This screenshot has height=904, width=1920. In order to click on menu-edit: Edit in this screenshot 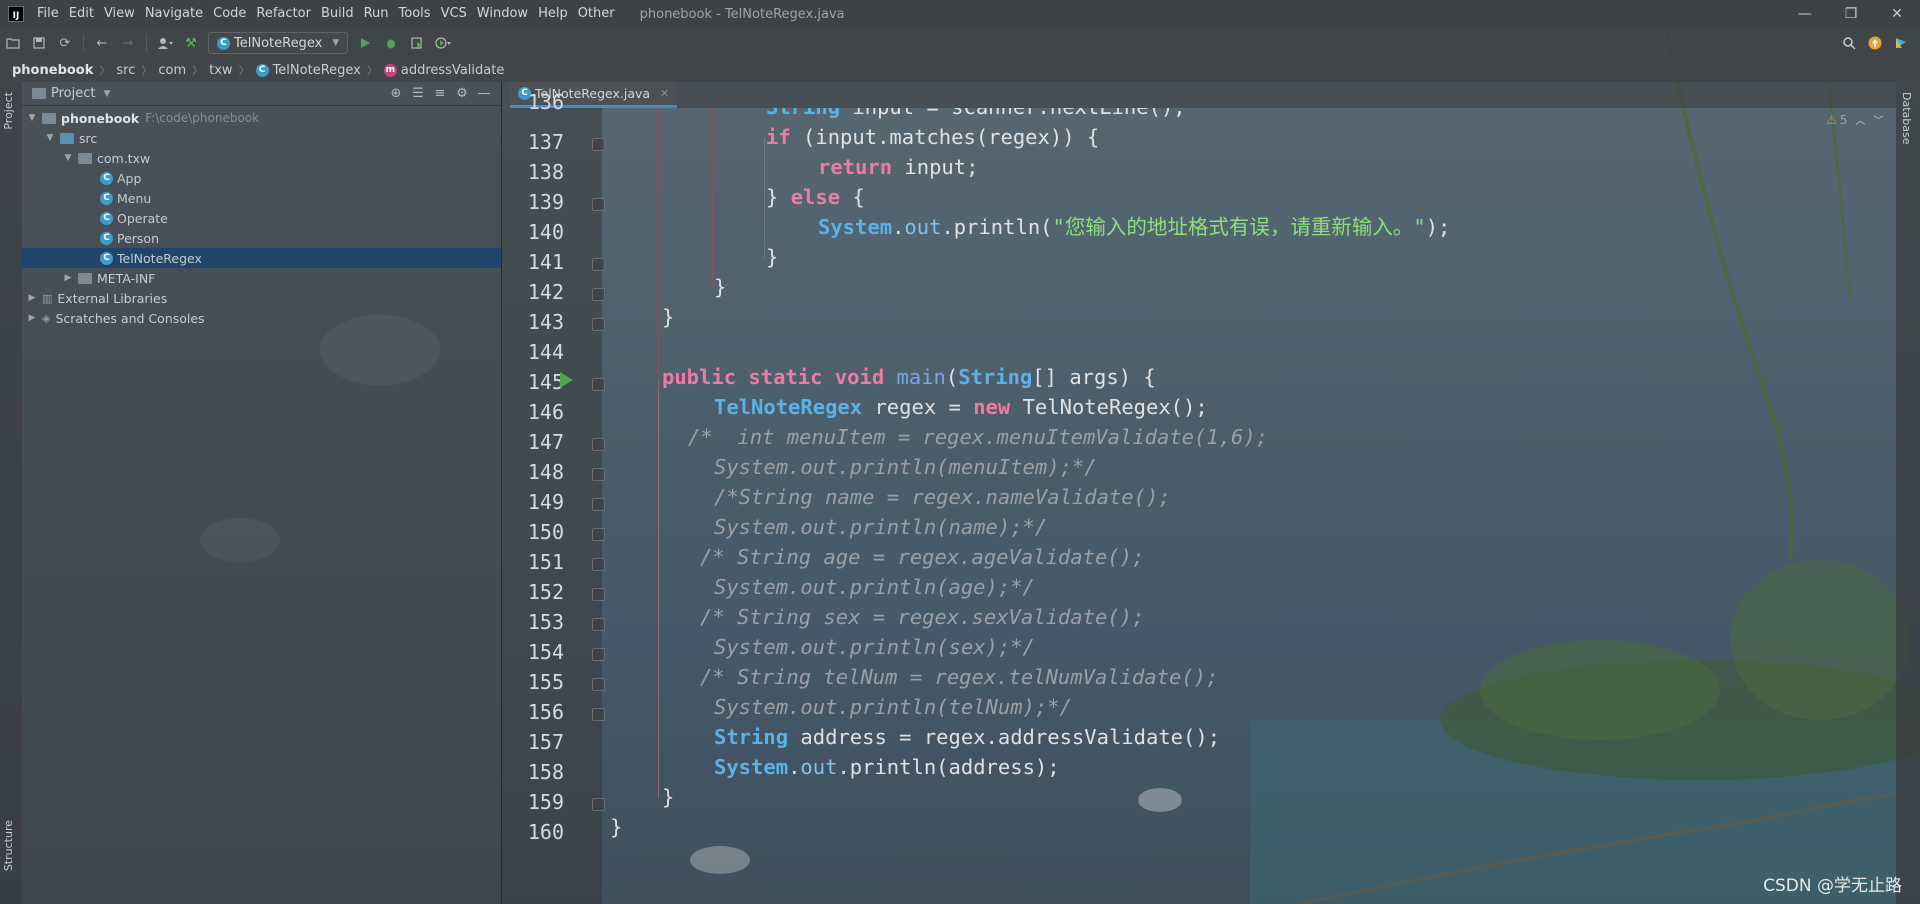, I will do `click(81, 14)`.